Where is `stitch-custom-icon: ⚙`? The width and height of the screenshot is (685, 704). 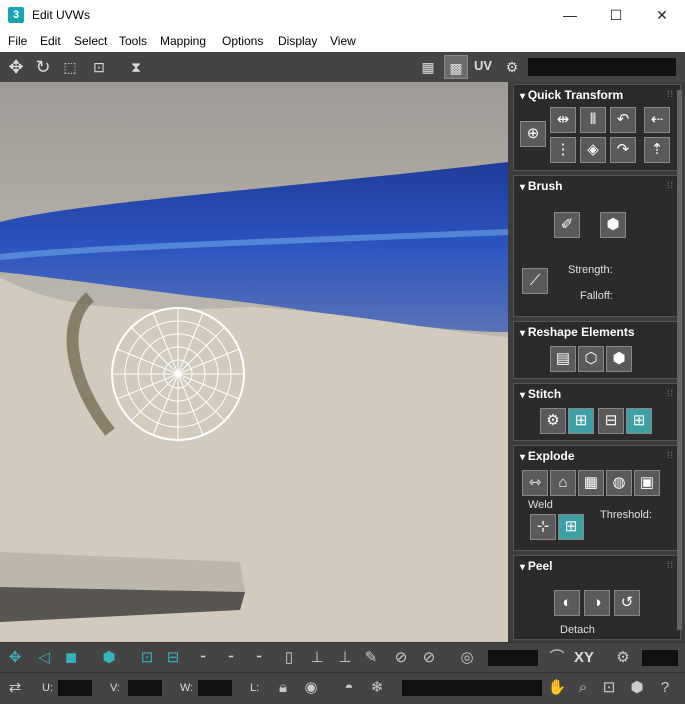 stitch-custom-icon: ⚙ is located at coordinates (553, 421).